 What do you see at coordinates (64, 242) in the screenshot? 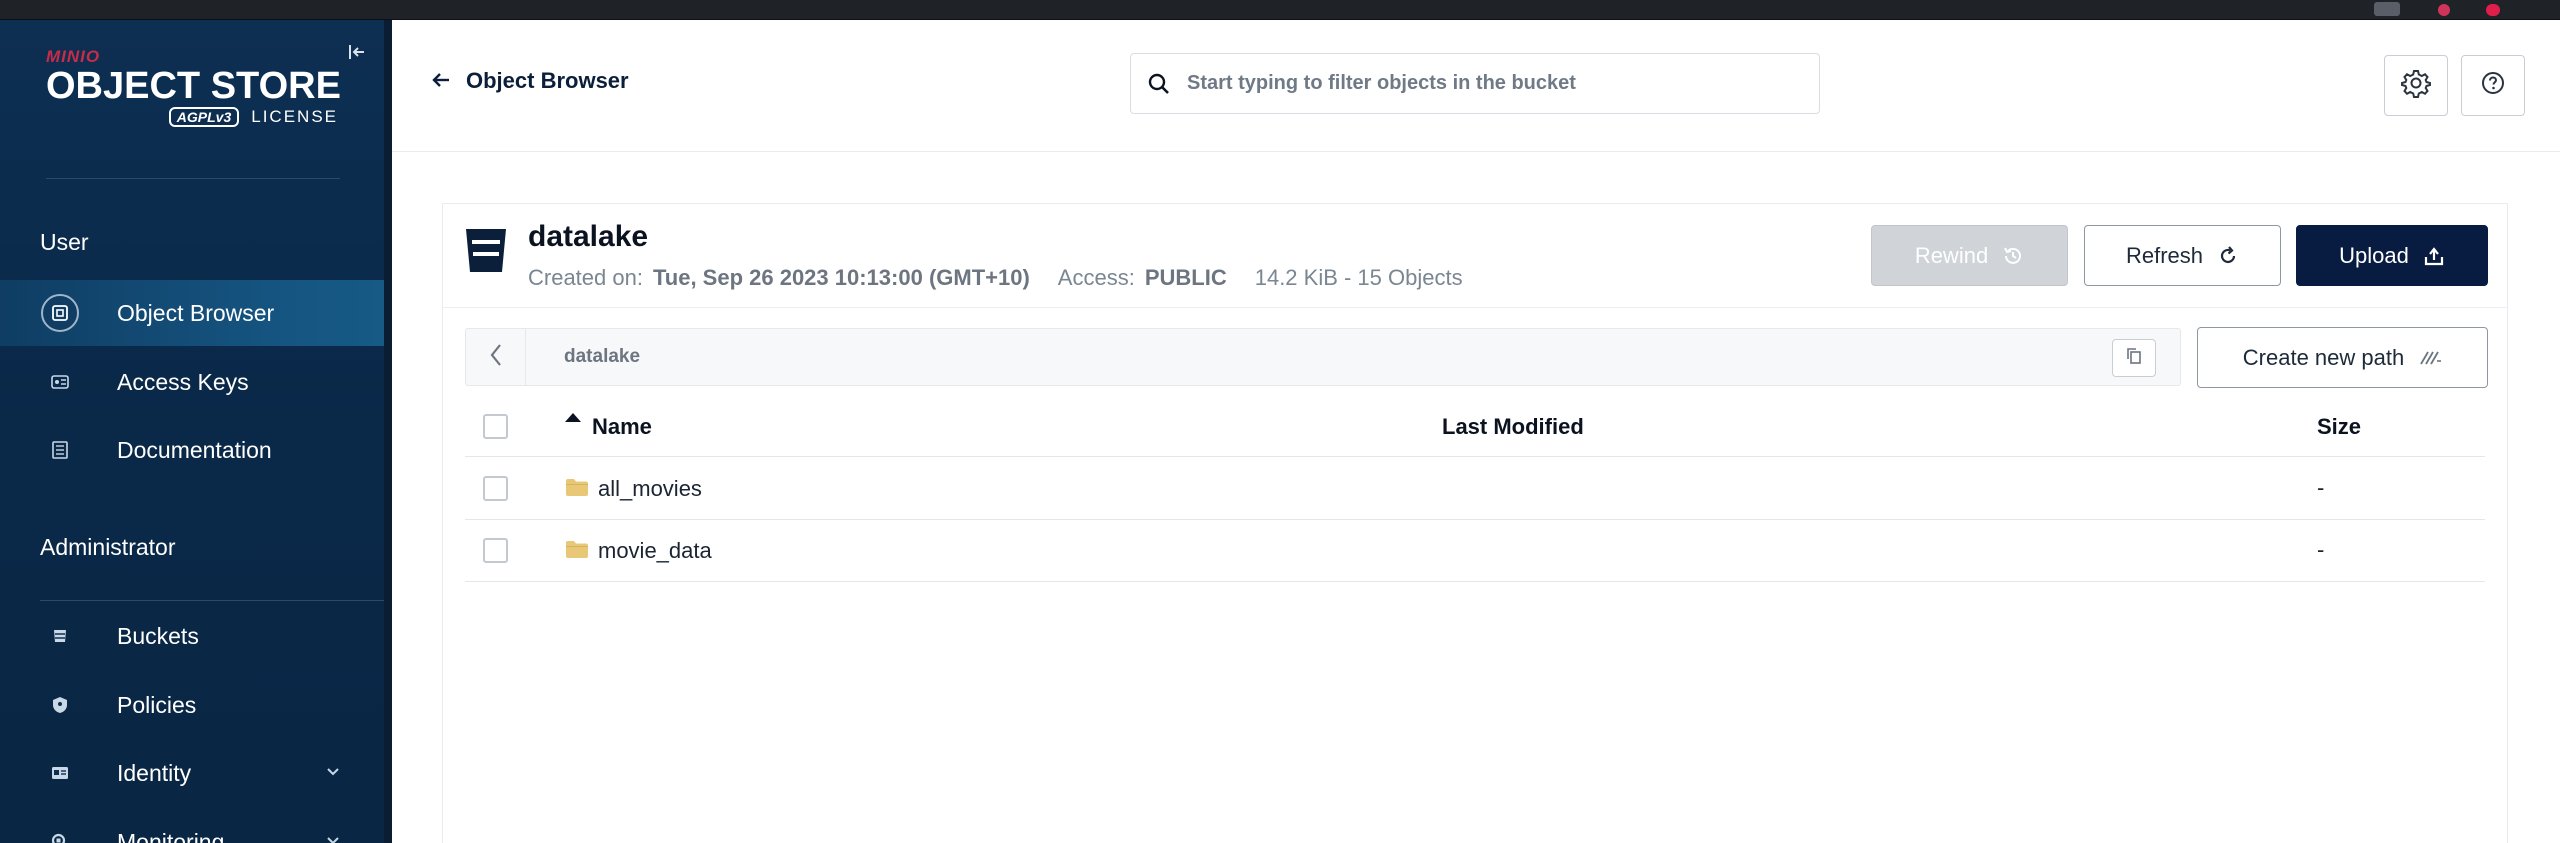
I see `section-title-user: User` at bounding box center [64, 242].